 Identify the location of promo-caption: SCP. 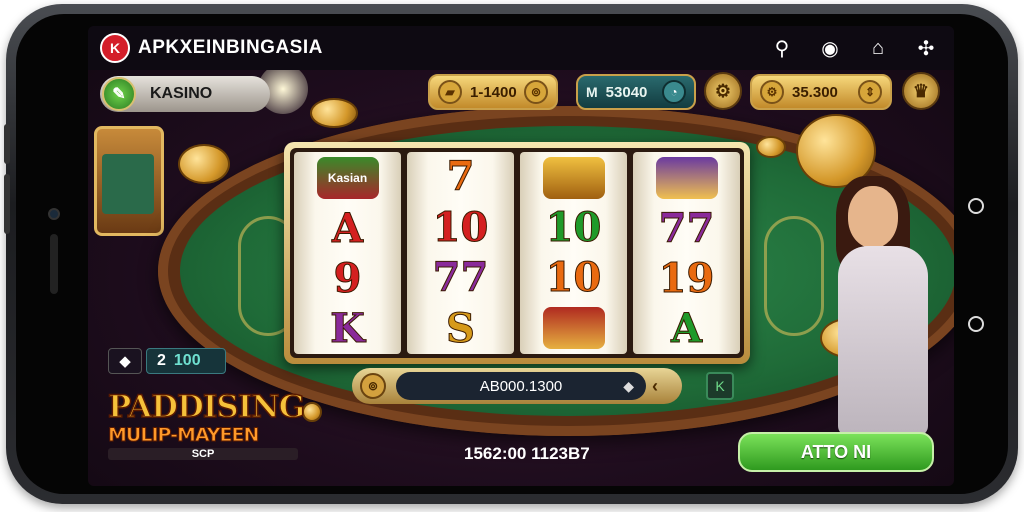
(203, 454).